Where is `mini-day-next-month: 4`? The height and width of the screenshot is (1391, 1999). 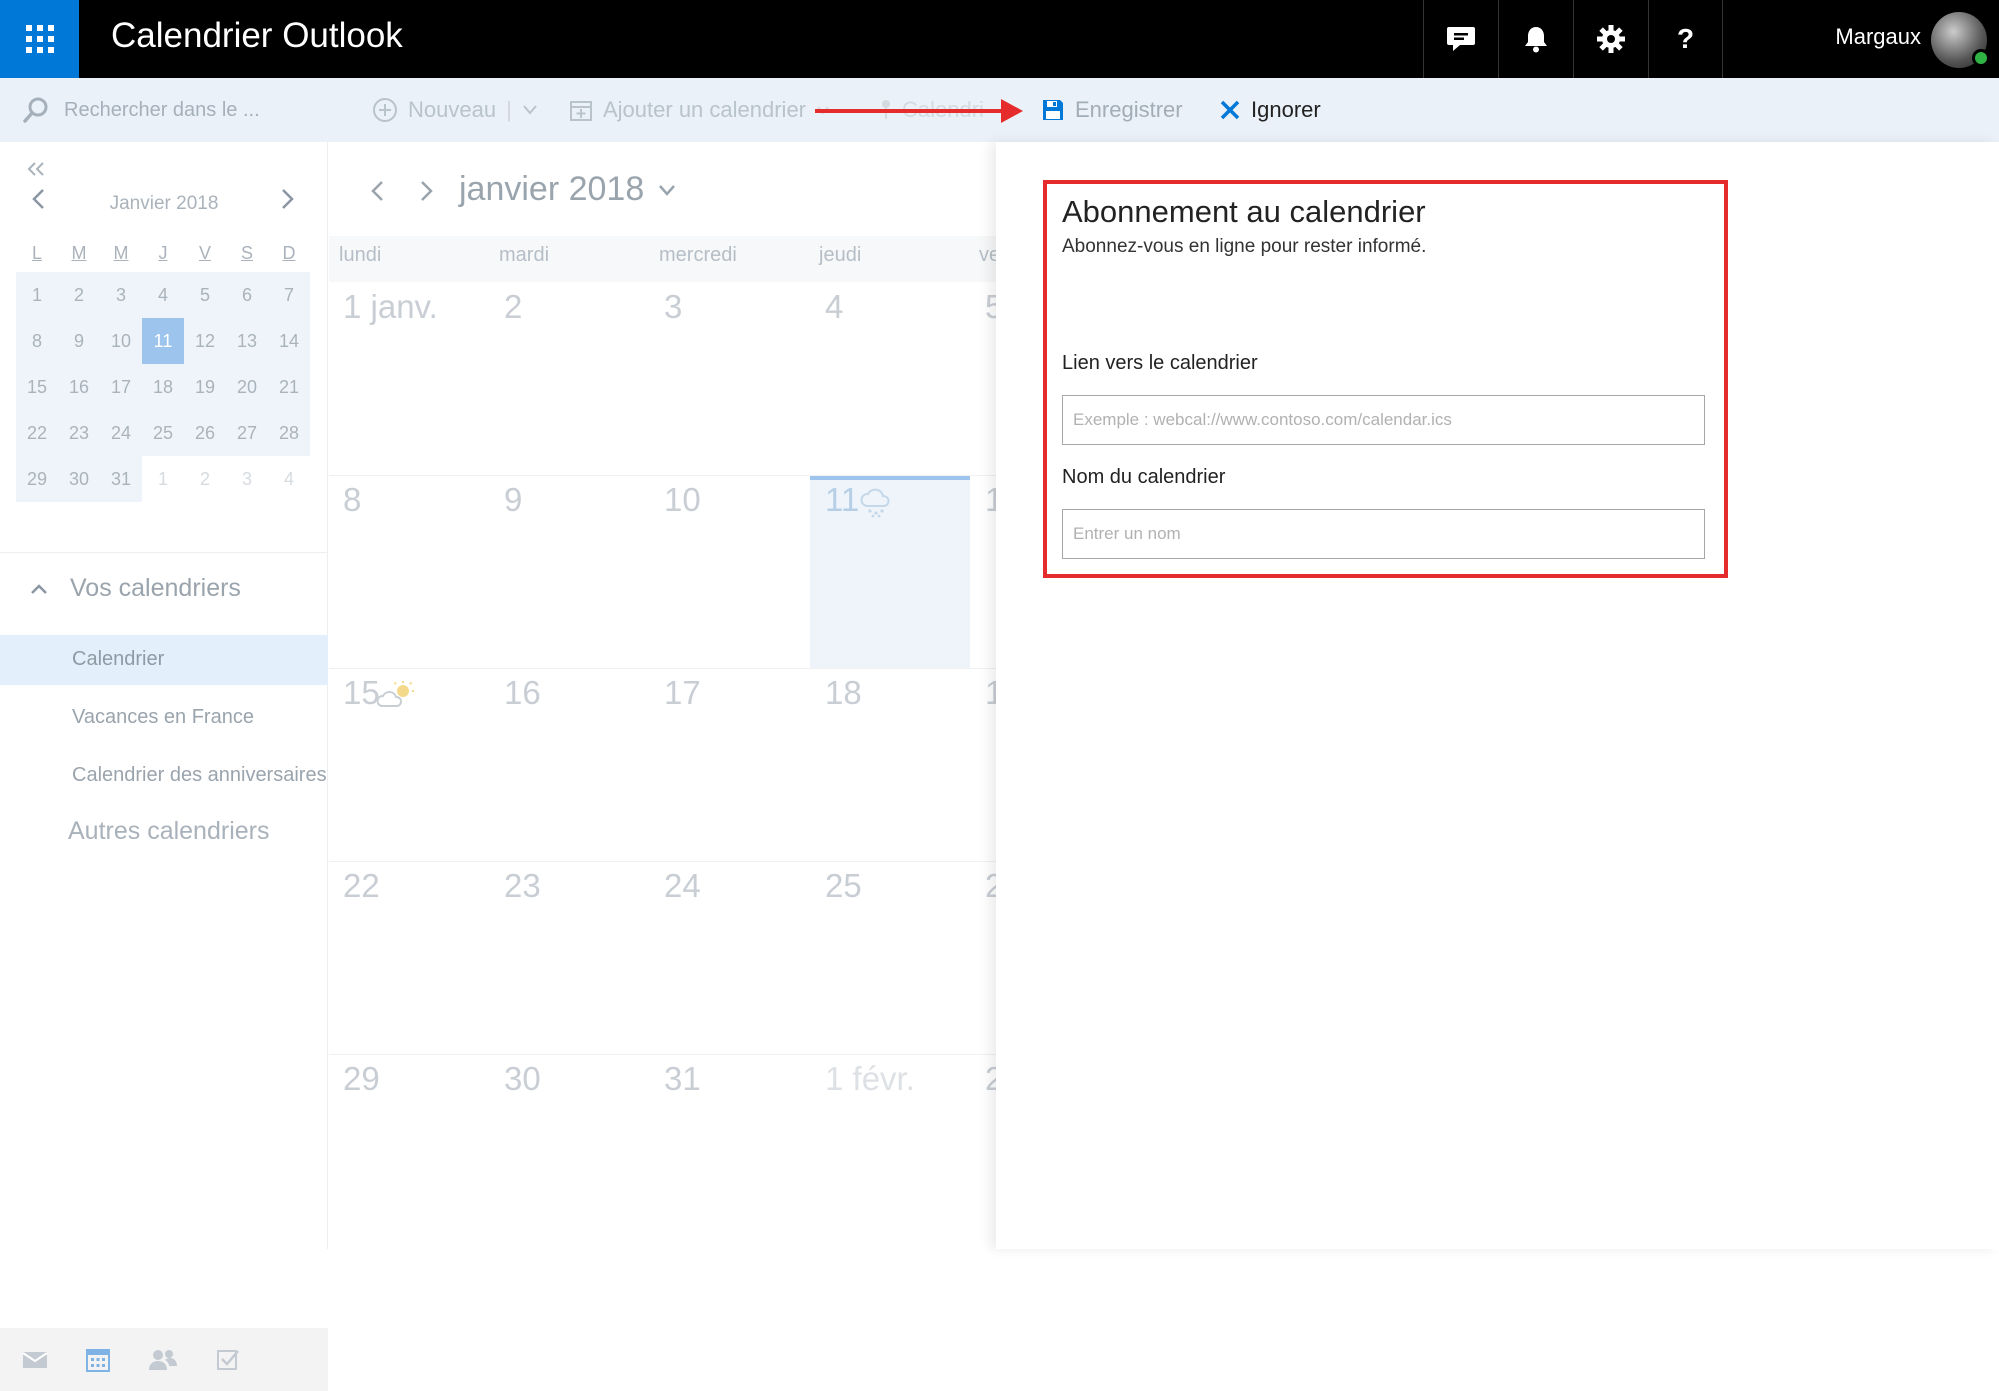
mini-day-next-month: 4 is located at coordinates (289, 479).